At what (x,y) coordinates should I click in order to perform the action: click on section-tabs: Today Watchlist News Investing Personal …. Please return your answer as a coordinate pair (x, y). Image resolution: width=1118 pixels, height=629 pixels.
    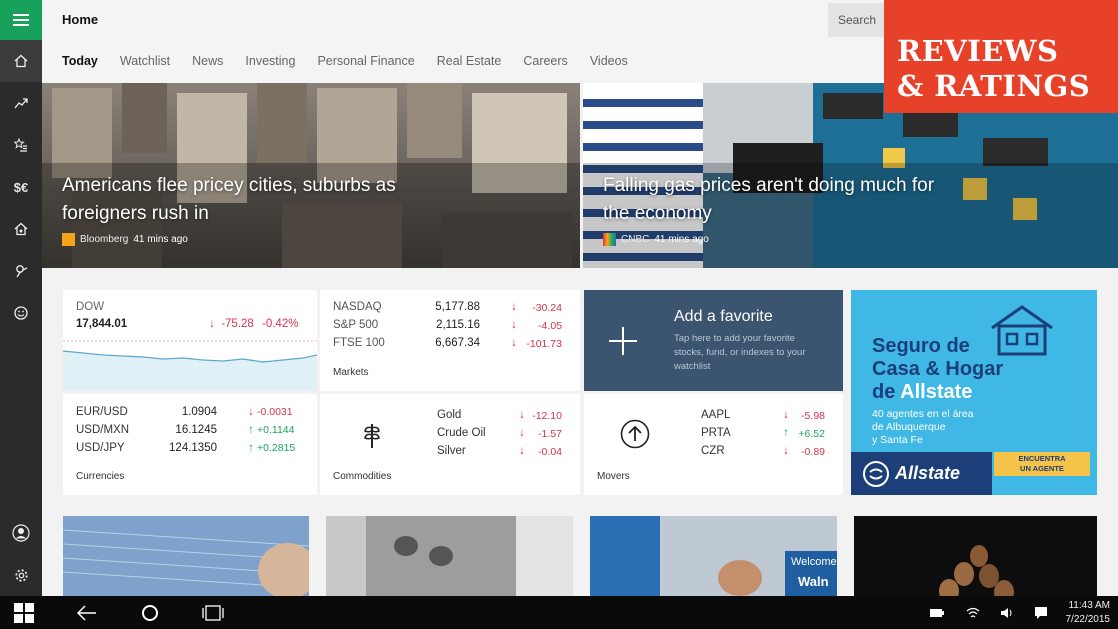
    Looking at the image, I should click on (356, 61).